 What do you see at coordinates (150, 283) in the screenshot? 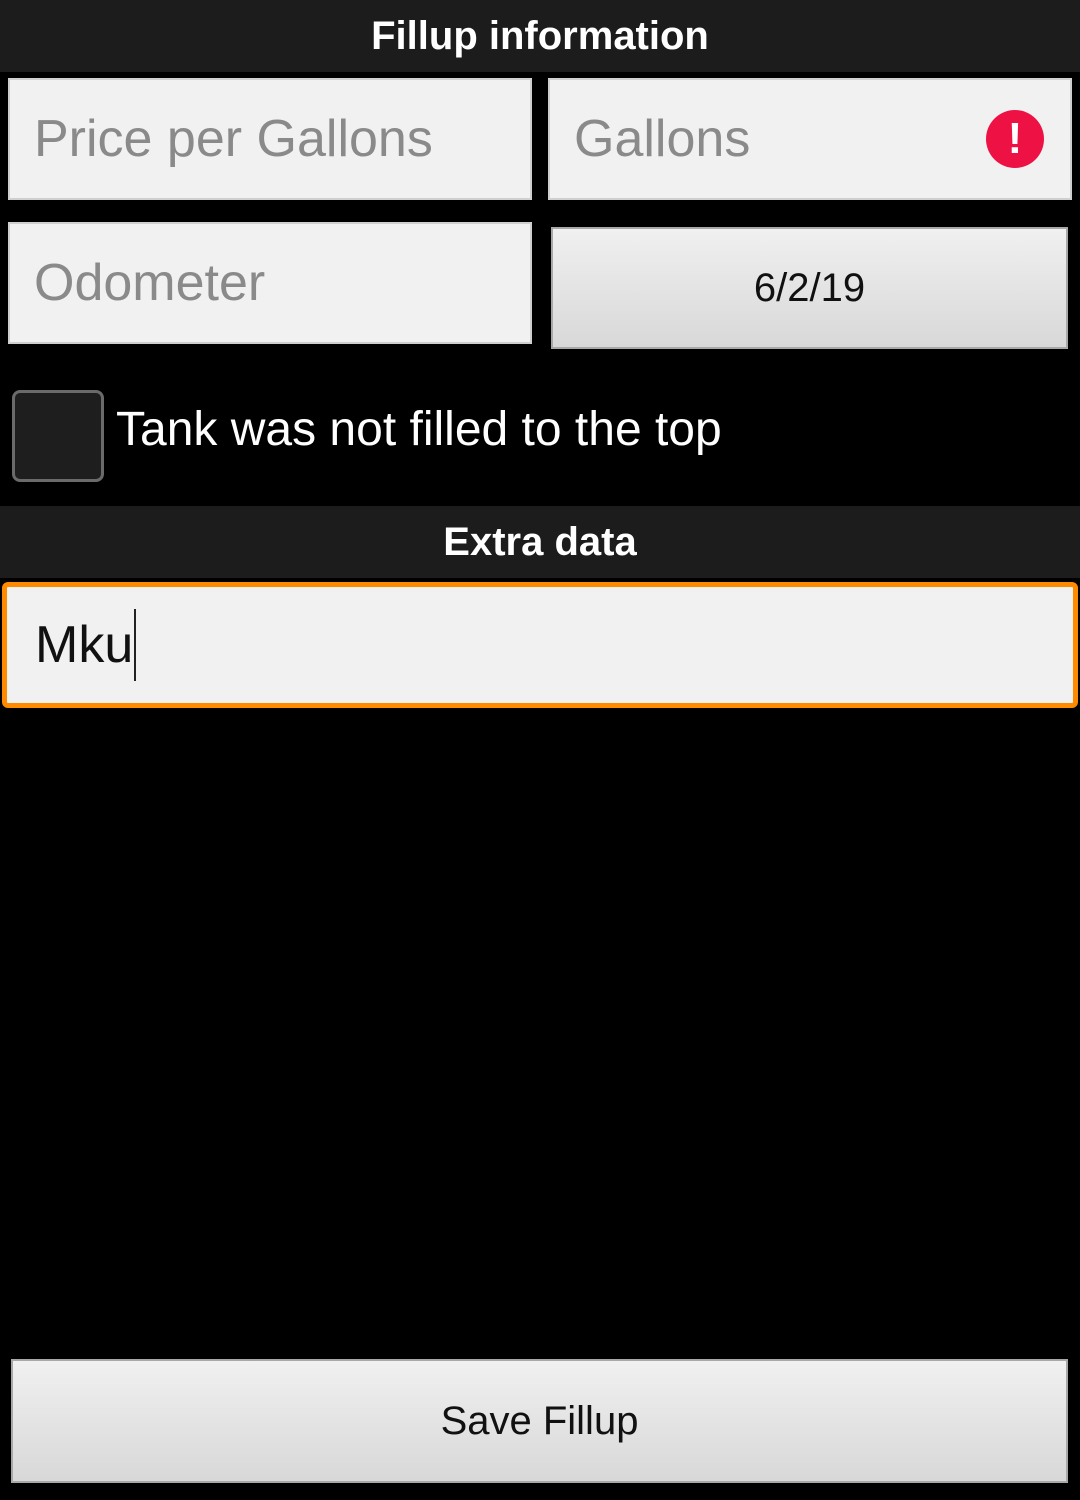
I see `odometer-placeholder: Odometer` at bounding box center [150, 283].